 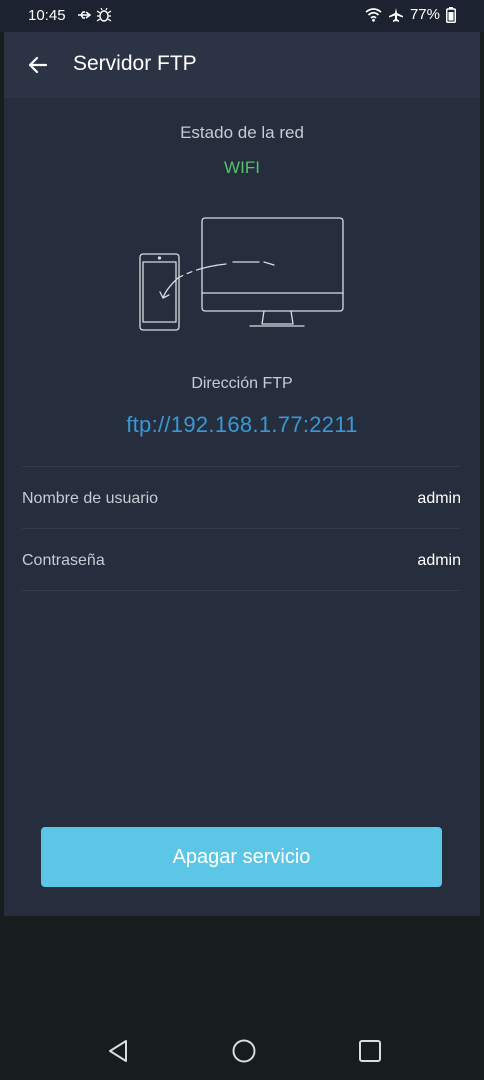 I want to click on nav-recents-icon, so click(x=370, y=1051).